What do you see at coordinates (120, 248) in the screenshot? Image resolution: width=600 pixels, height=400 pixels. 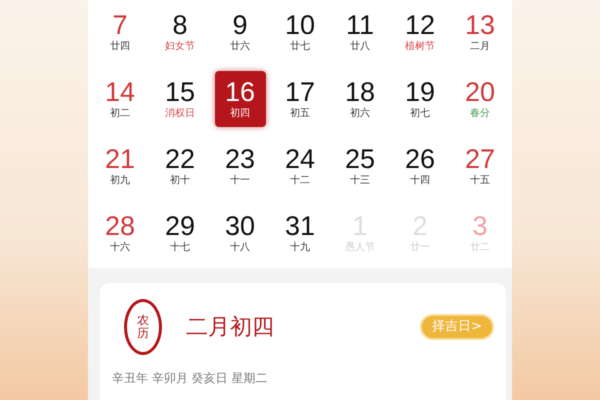 I see `day-label: 十六` at bounding box center [120, 248].